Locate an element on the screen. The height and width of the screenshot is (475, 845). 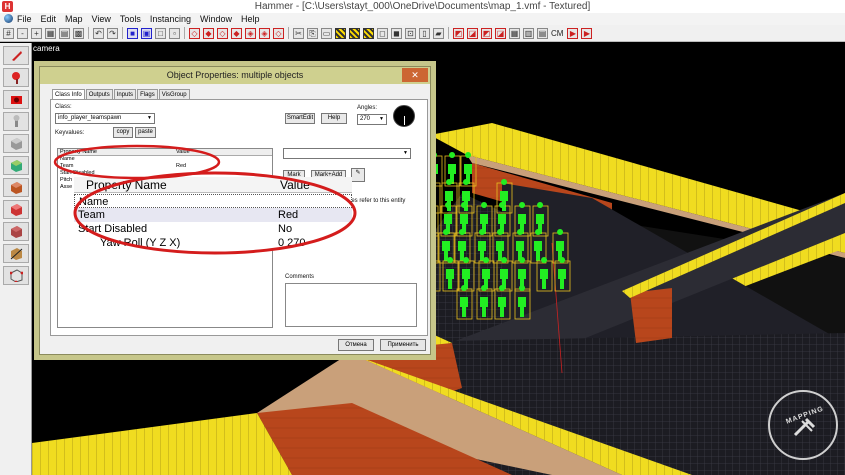
menu-tools: Tools is located at coordinates (130, 19).